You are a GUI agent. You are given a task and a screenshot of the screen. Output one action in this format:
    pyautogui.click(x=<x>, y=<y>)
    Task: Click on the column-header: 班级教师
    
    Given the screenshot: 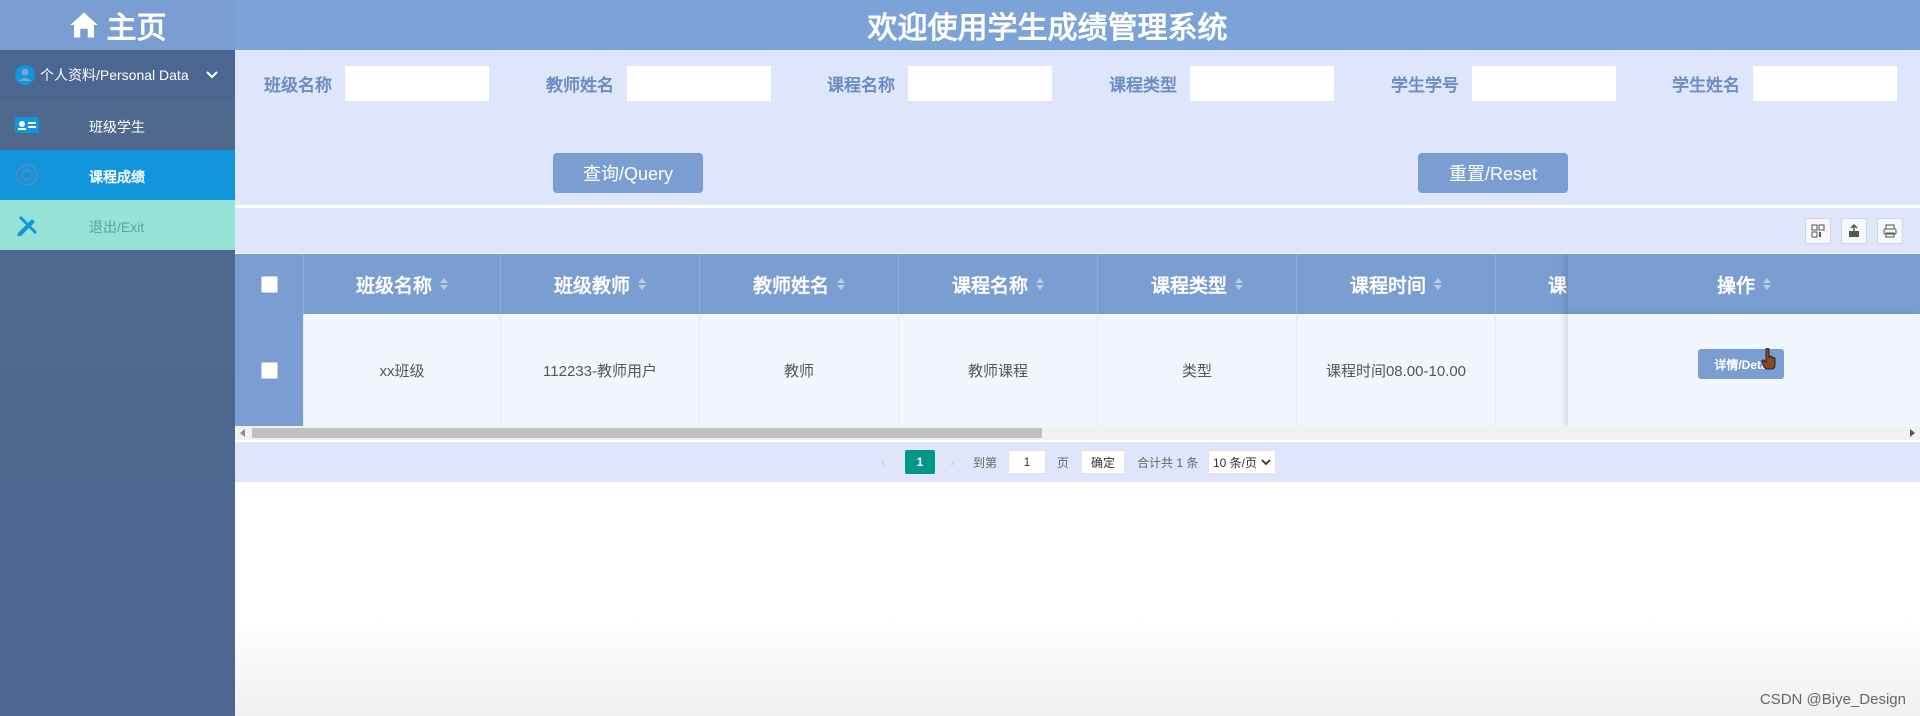 What is the action you would take?
    pyautogui.click(x=600, y=284)
    